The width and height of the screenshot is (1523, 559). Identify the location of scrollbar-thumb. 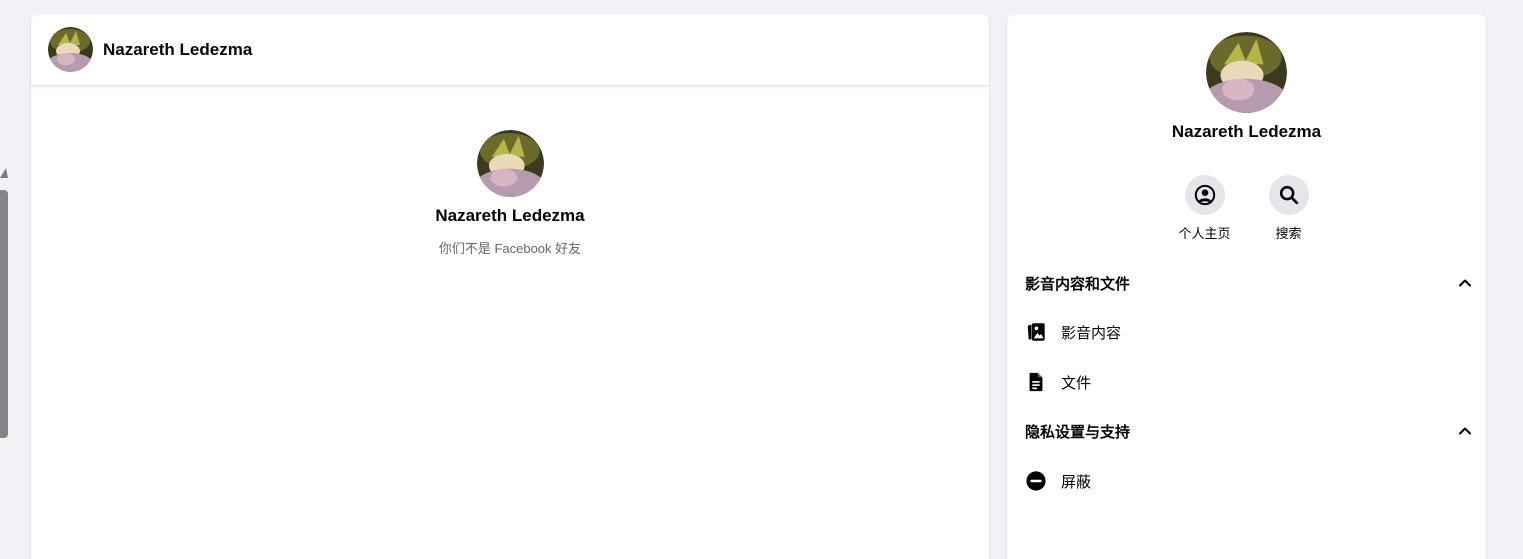
(4, 314).